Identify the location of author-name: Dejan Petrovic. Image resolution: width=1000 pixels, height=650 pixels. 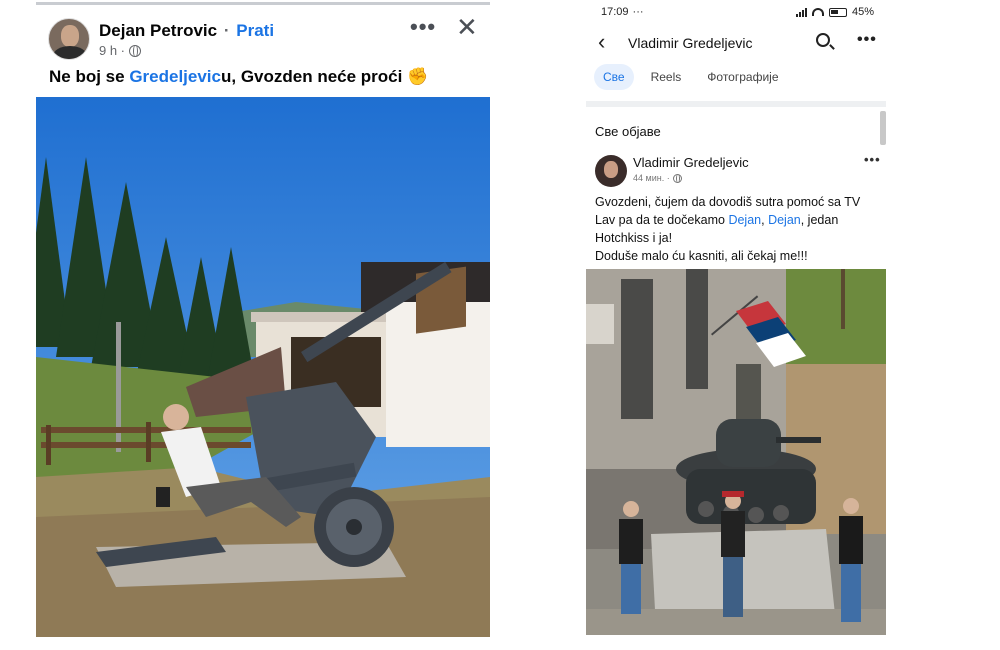
(158, 30).